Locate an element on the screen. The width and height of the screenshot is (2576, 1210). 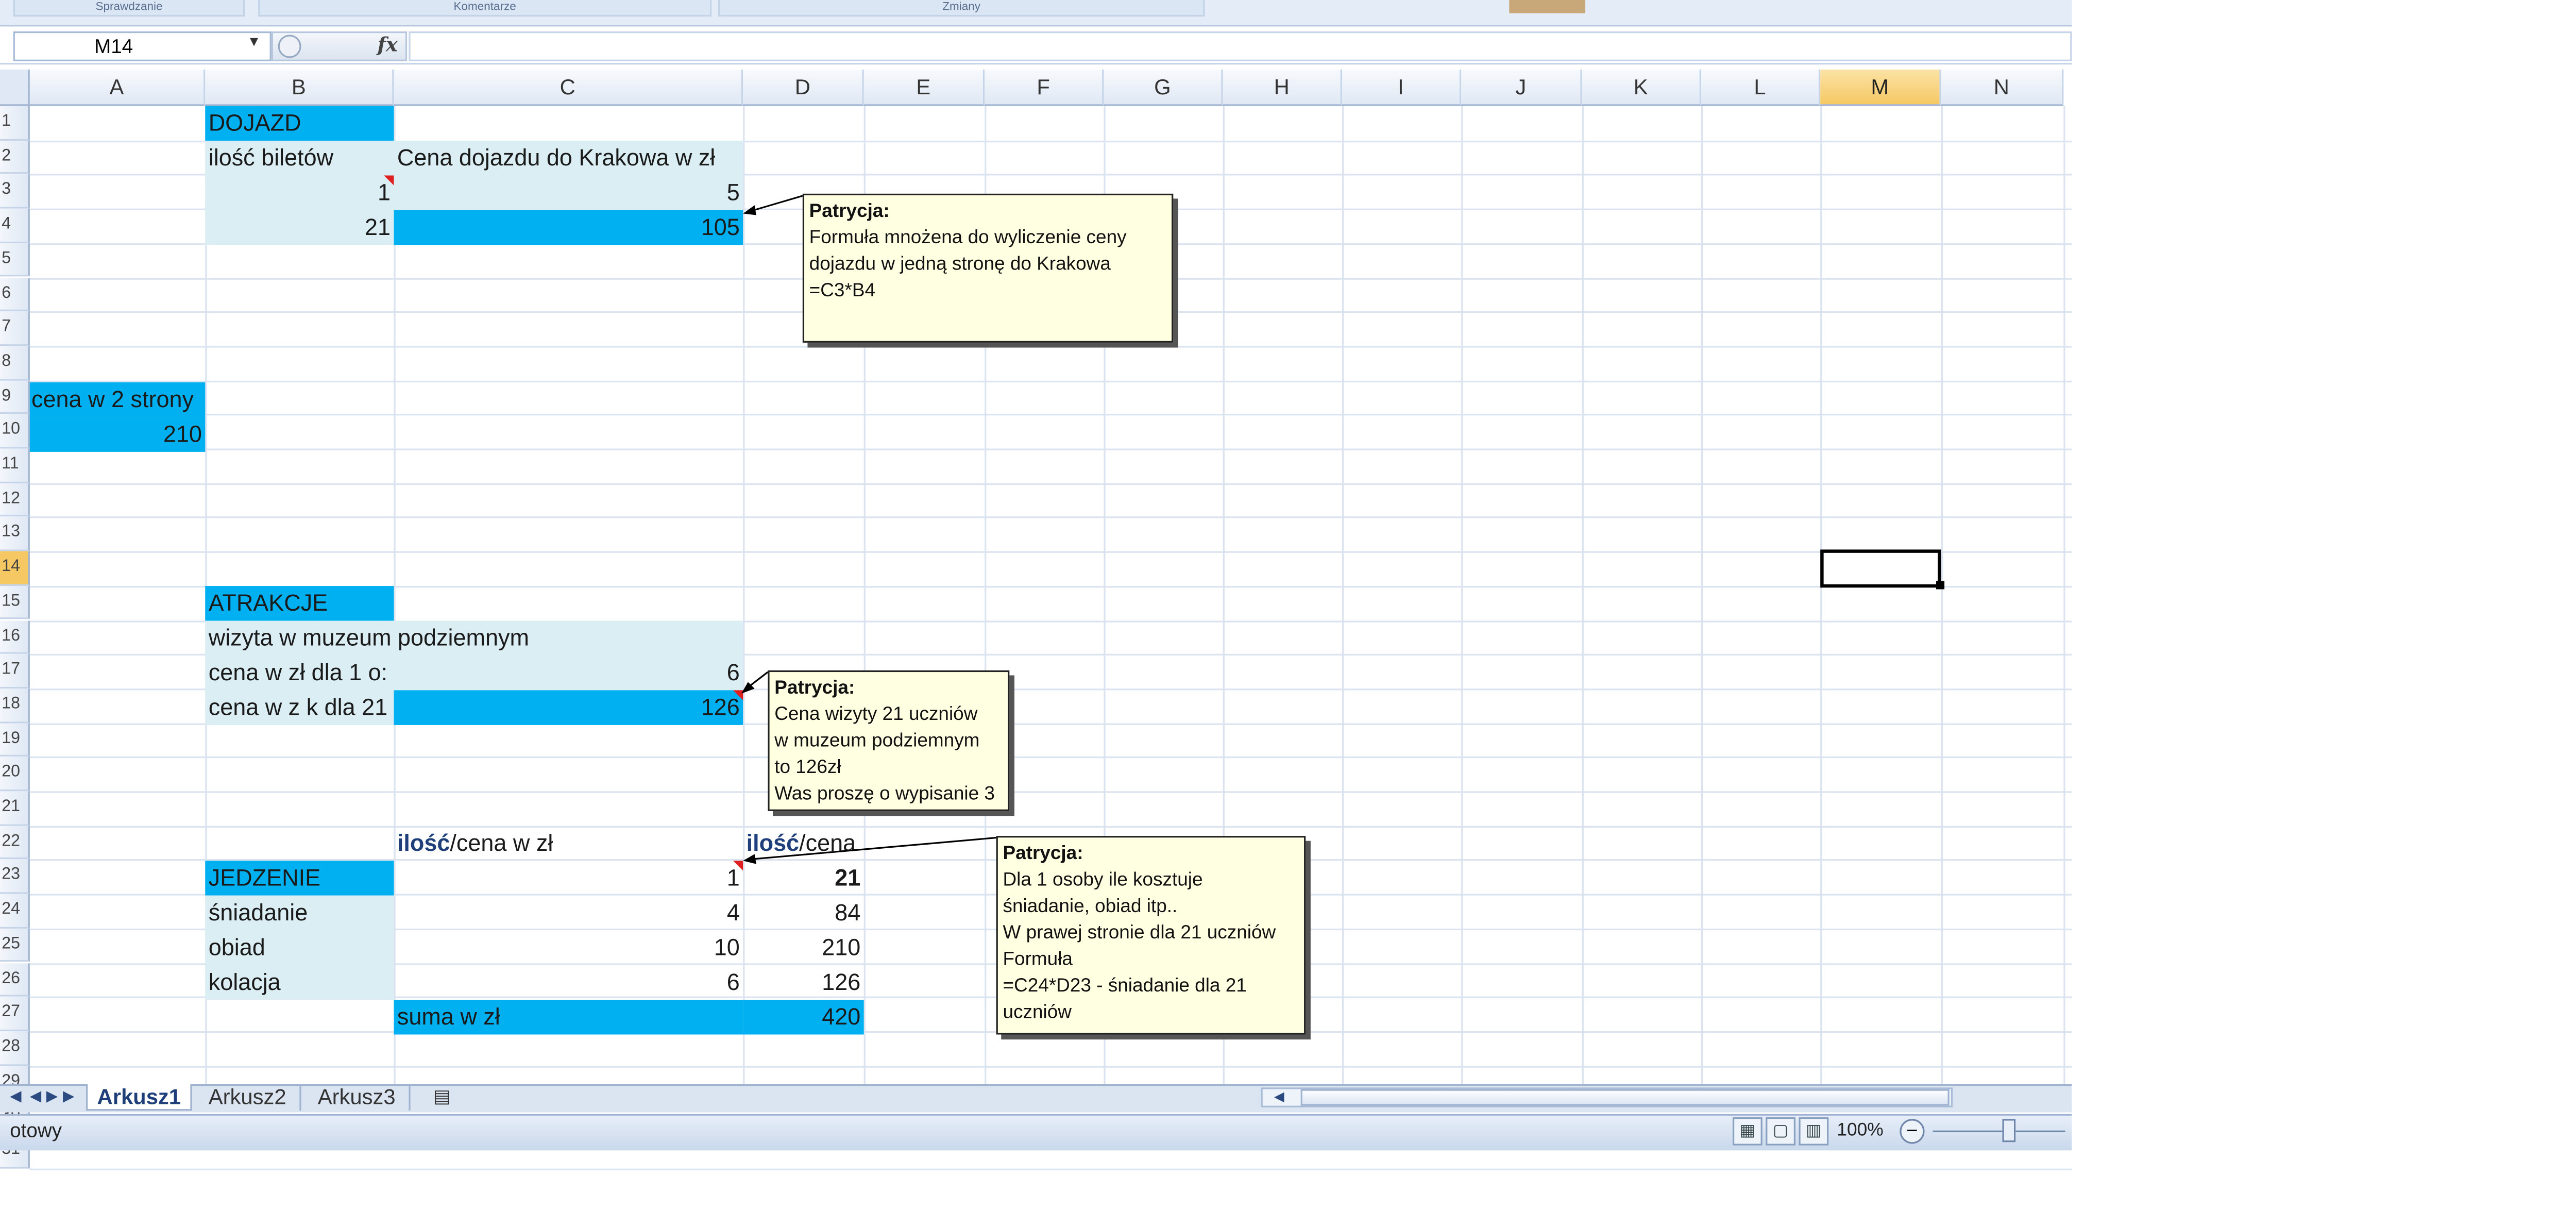
comment-3-arrowhead is located at coordinates (749, 859).